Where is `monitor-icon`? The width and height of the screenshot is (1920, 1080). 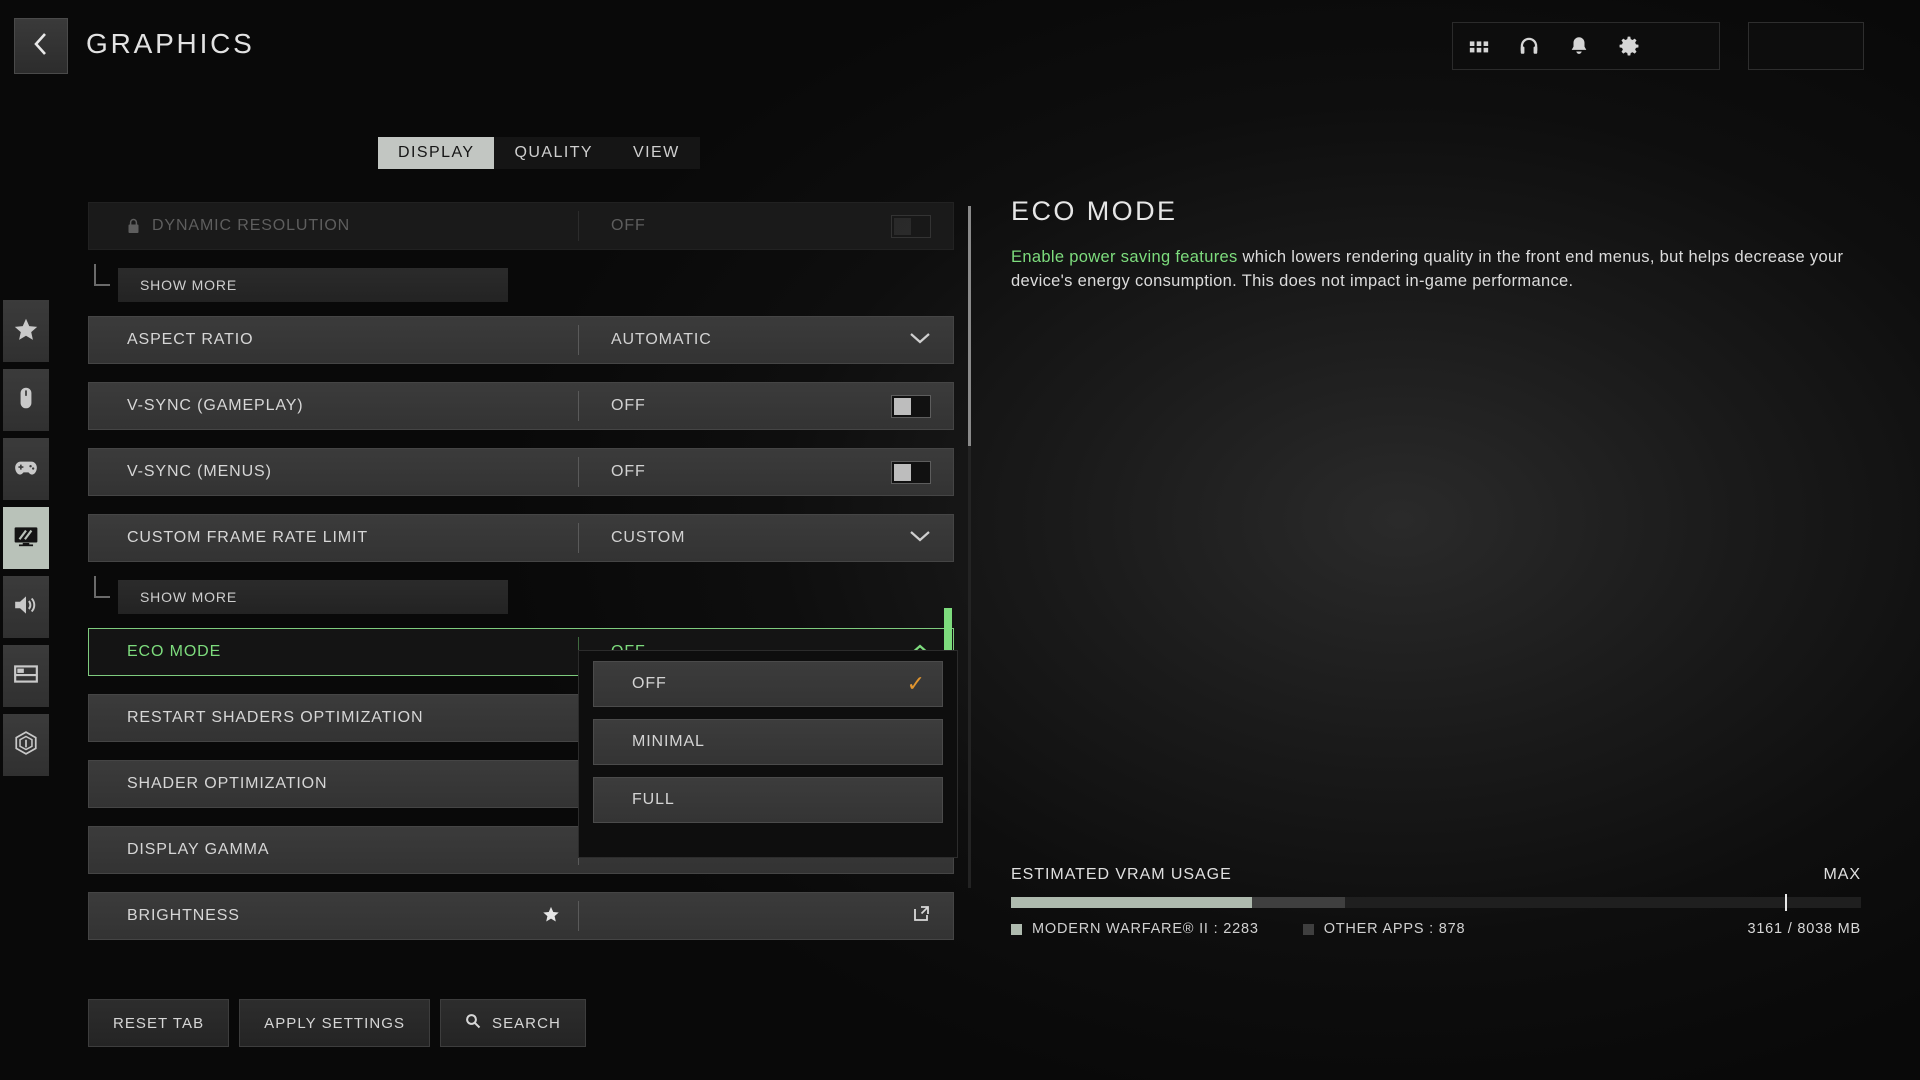 monitor-icon is located at coordinates (26, 538).